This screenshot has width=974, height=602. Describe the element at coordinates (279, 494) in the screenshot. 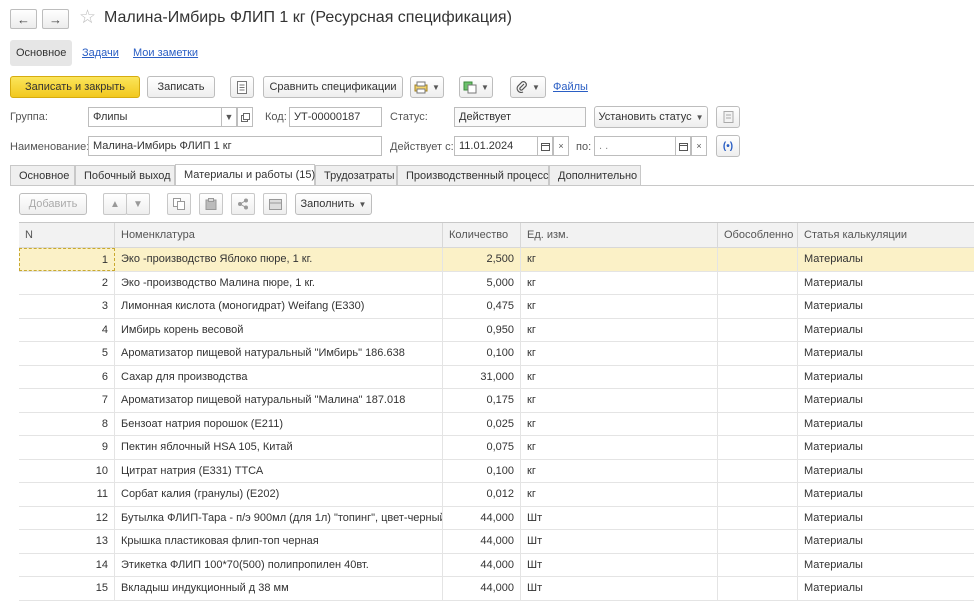

I see `cell-nomenclature: Сорбат калия (гранулы) (Е202)` at that location.